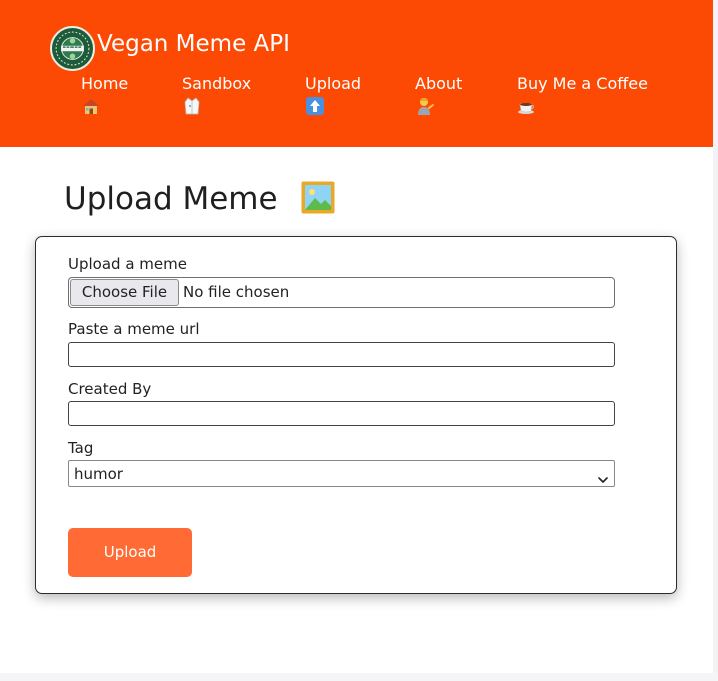 The height and width of the screenshot is (681, 718). What do you see at coordinates (582, 83) in the screenshot?
I see `nav-coffee-label: Buy Me a Coffee` at bounding box center [582, 83].